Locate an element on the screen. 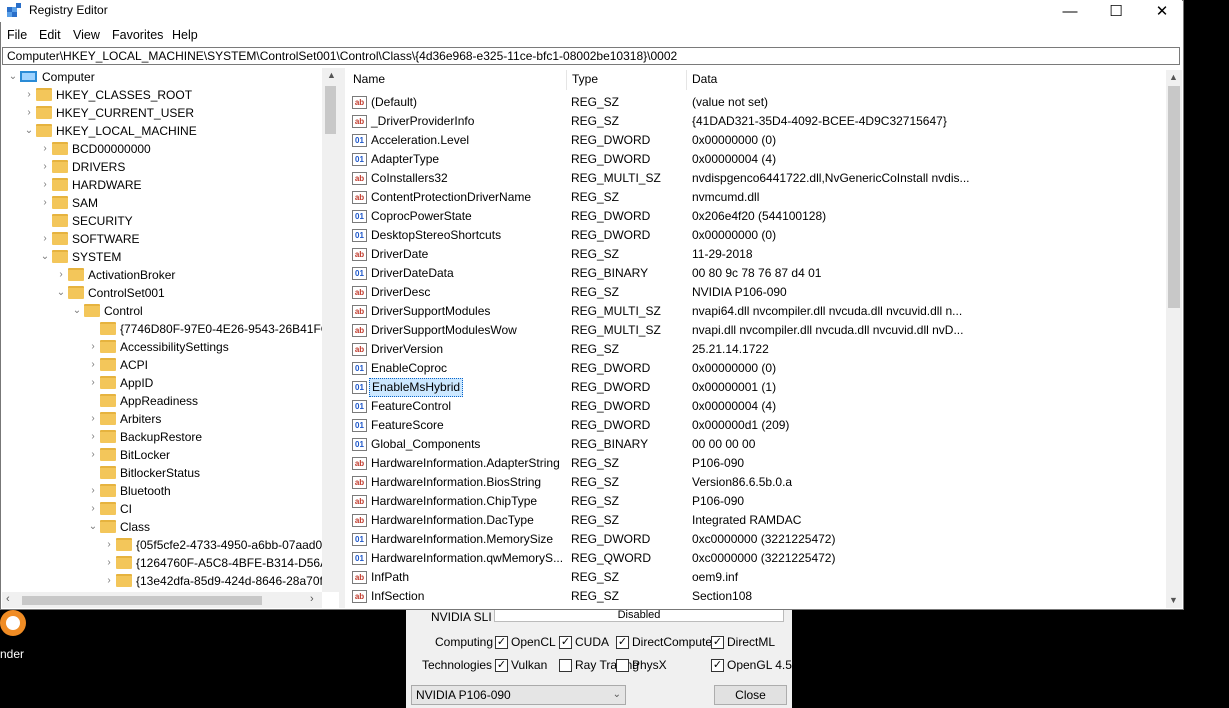 This screenshot has width=1229, height=708. value-data: Integrated RAMDAC is located at coordinates (747, 520).